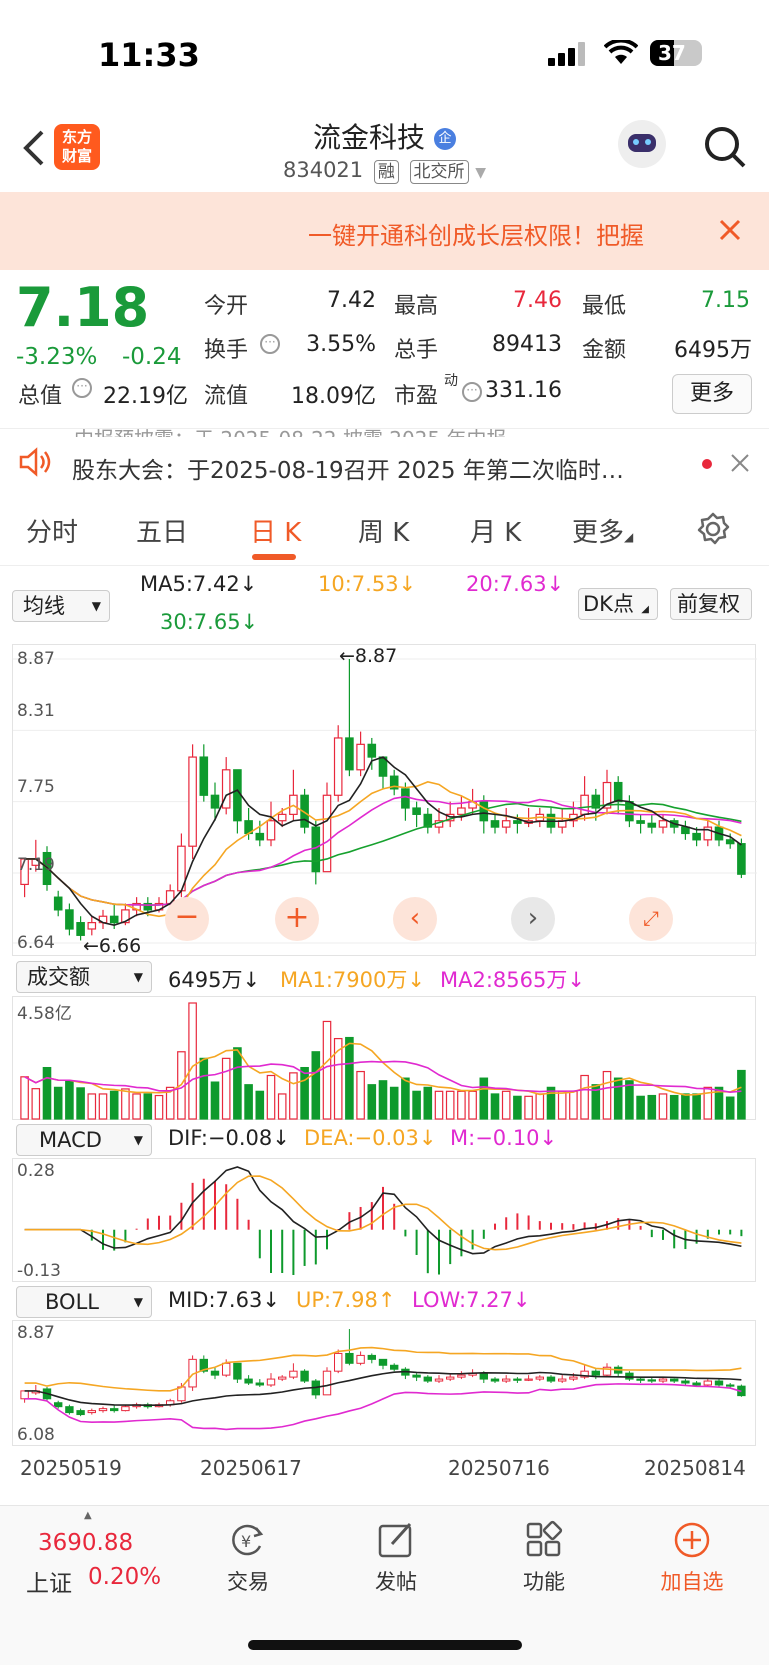  I want to click on more-button: 更多, so click(712, 394).